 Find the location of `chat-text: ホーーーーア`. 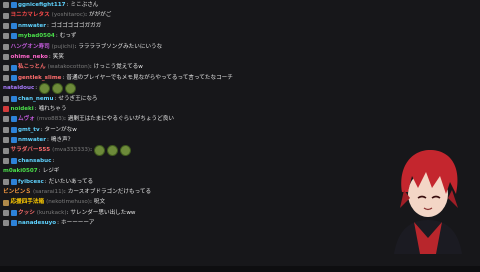

chat-text: ホーーーーア is located at coordinates (78, 223).